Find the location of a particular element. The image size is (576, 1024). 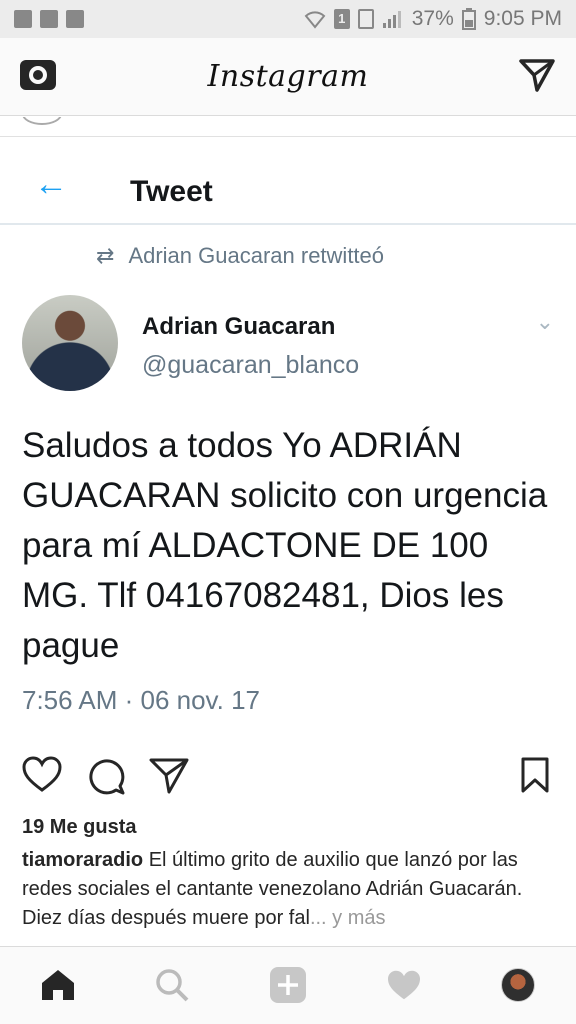

chevron-down-icon: ⌄ is located at coordinates (544, 321).